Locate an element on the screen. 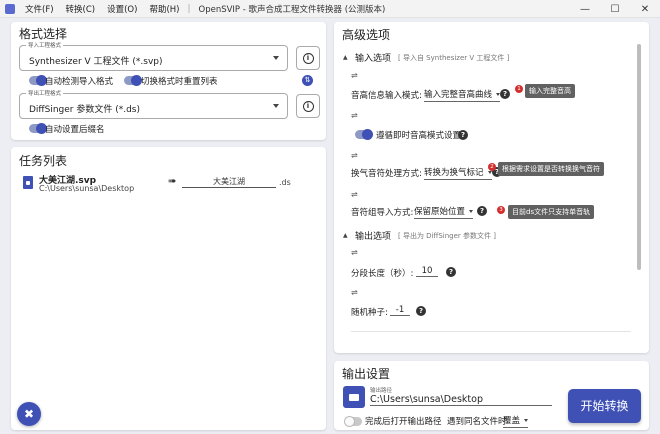  output-section-title: 输出选项 is located at coordinates (373, 237).